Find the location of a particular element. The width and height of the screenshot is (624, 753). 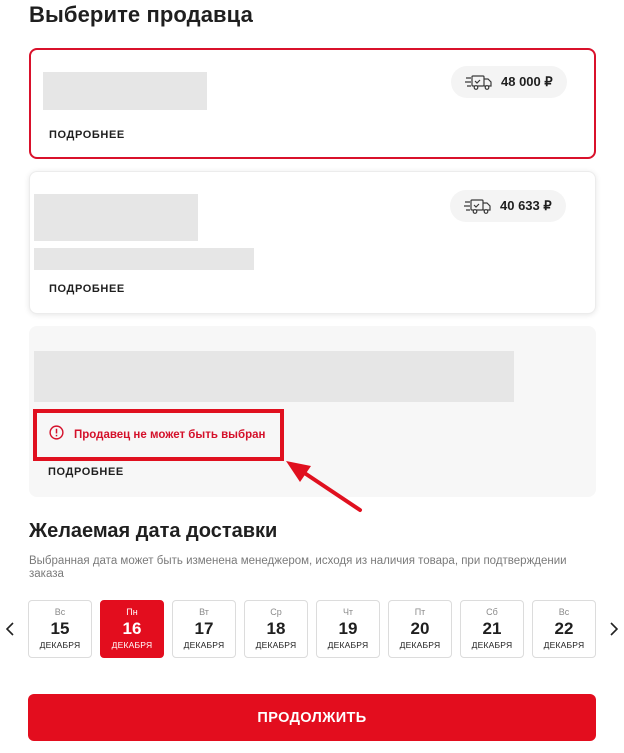

chevron-right-icon is located at coordinates (614, 629).